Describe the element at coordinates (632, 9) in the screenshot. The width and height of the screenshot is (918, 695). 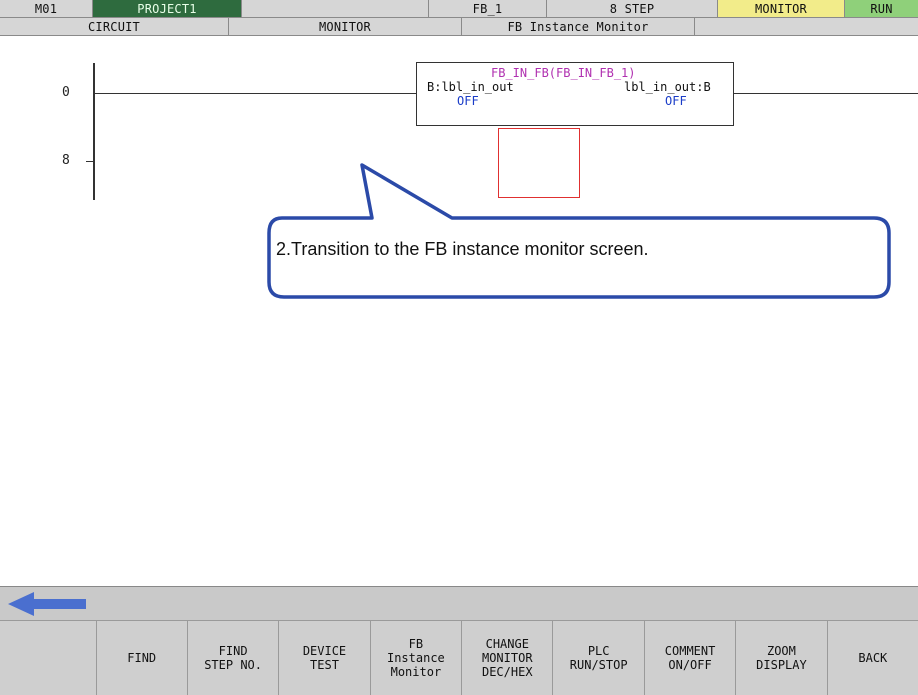
I see `step-count-label: 8 STEP` at that location.